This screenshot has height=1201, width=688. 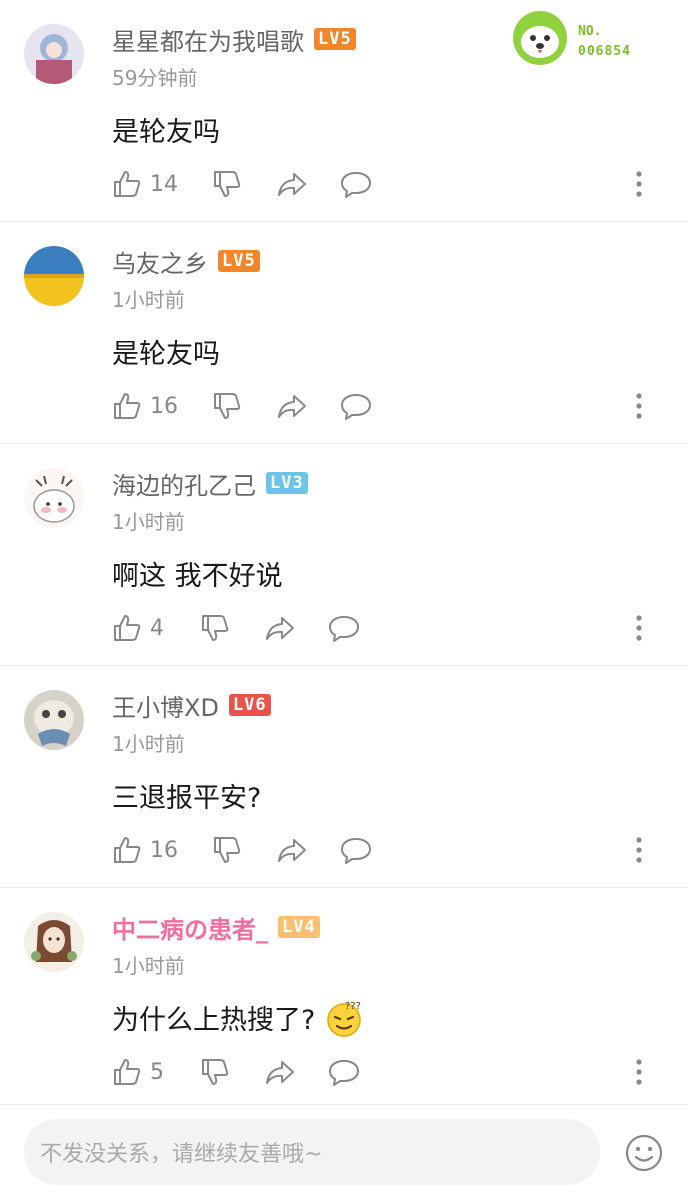 What do you see at coordinates (181, 1154) in the screenshot?
I see `comment-input-placeholder: 不发没关系，请继续友善哦~` at bounding box center [181, 1154].